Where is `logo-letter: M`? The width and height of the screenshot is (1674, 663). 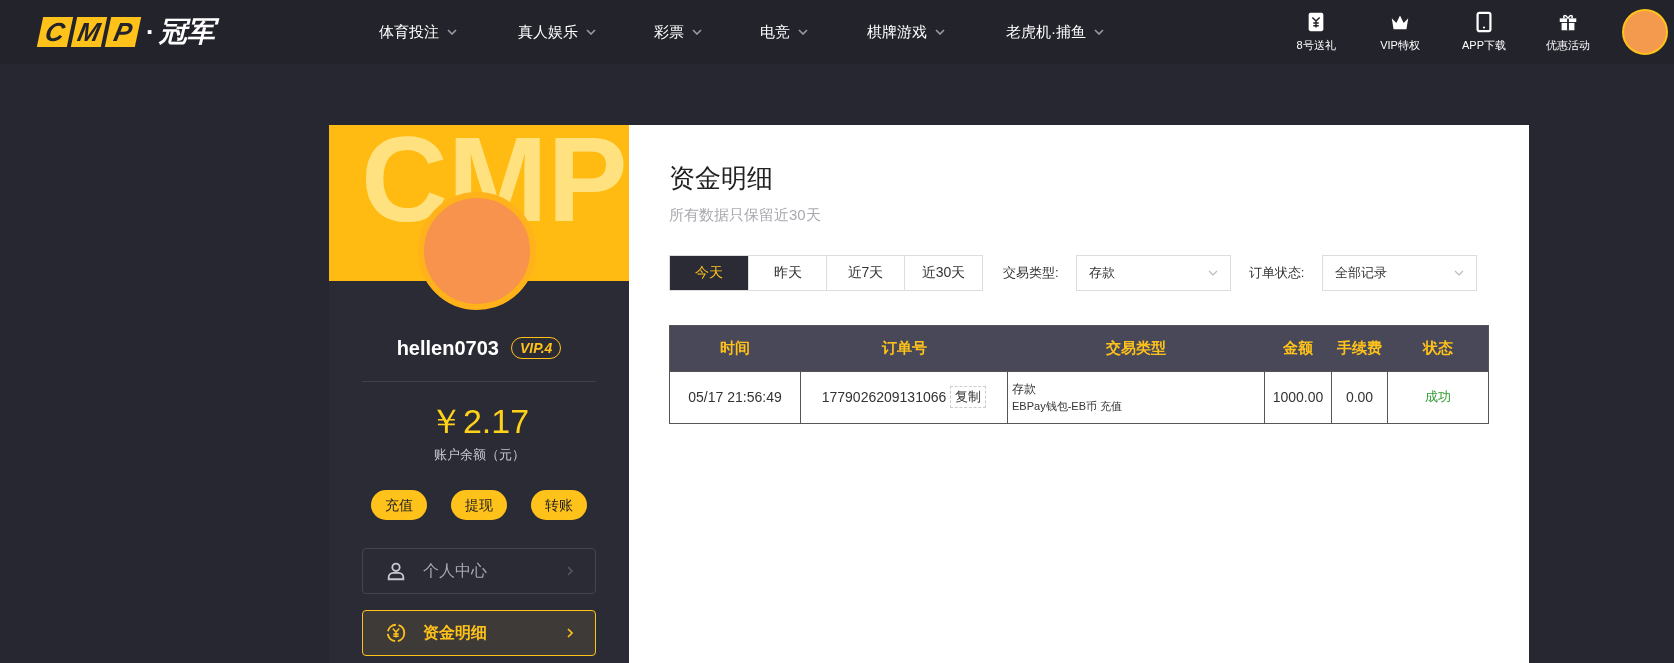 logo-letter: M is located at coordinates (89, 32).